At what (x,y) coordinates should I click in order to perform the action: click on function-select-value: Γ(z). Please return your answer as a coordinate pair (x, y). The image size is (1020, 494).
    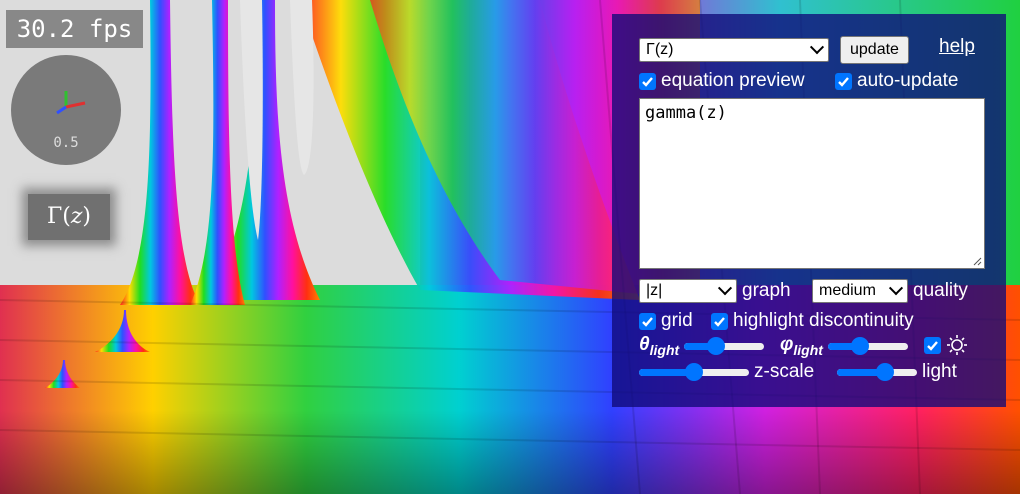
    Looking at the image, I should click on (660, 49).